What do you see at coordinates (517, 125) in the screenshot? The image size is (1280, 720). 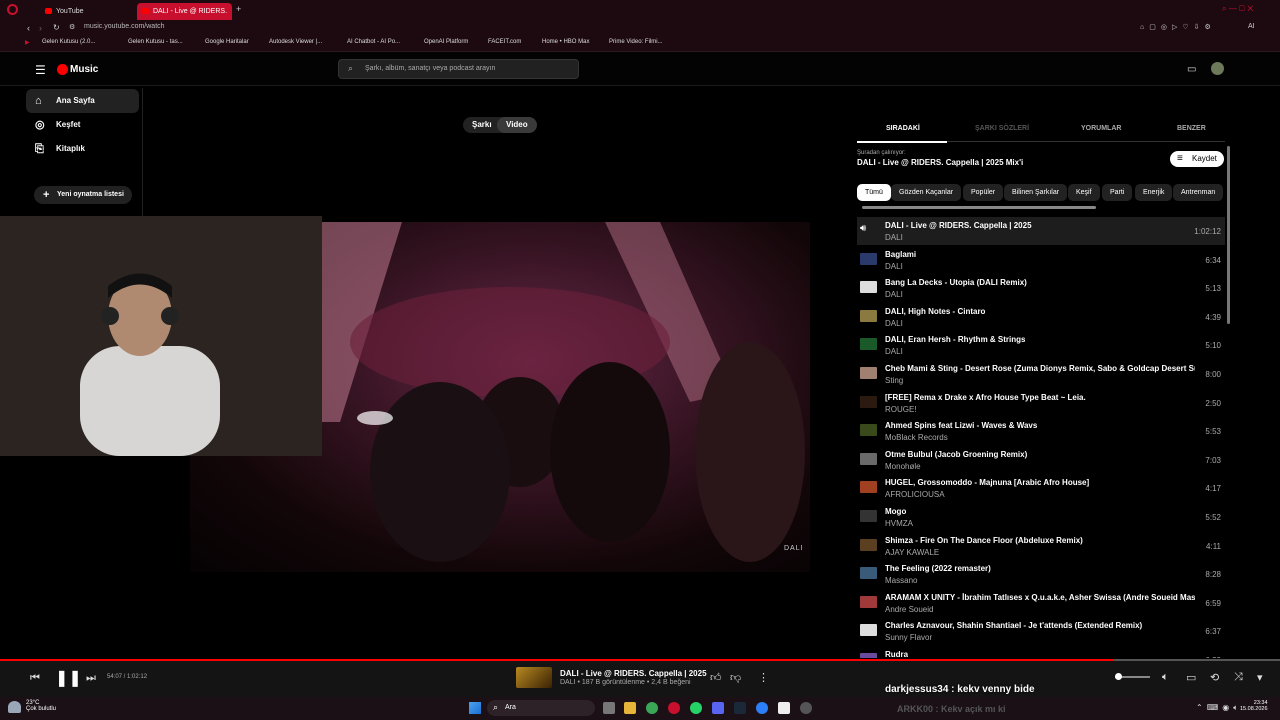 I see `toggle-video: Video` at bounding box center [517, 125].